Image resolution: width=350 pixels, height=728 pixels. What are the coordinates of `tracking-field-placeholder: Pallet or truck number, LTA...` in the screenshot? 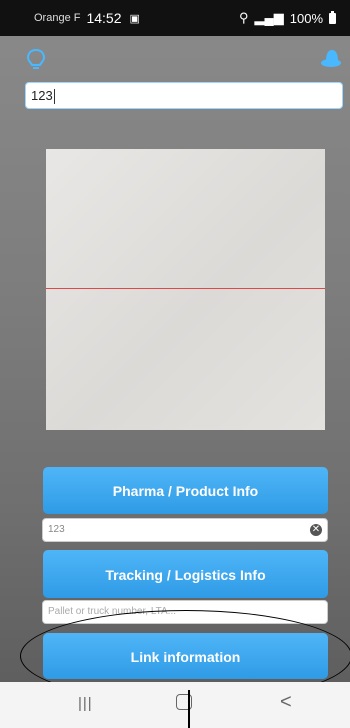 It's located at (112, 611).